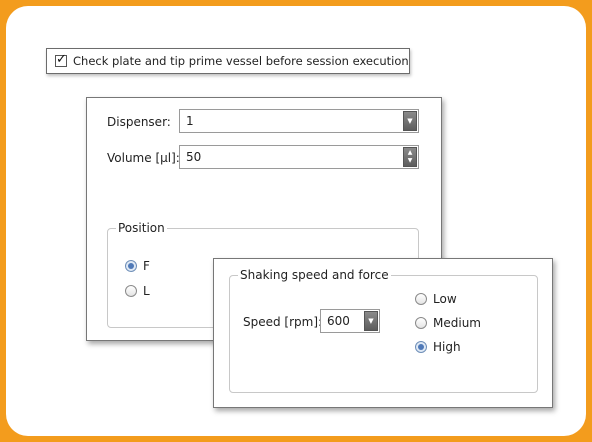  I want to click on force-option-low-label: Low, so click(445, 299).